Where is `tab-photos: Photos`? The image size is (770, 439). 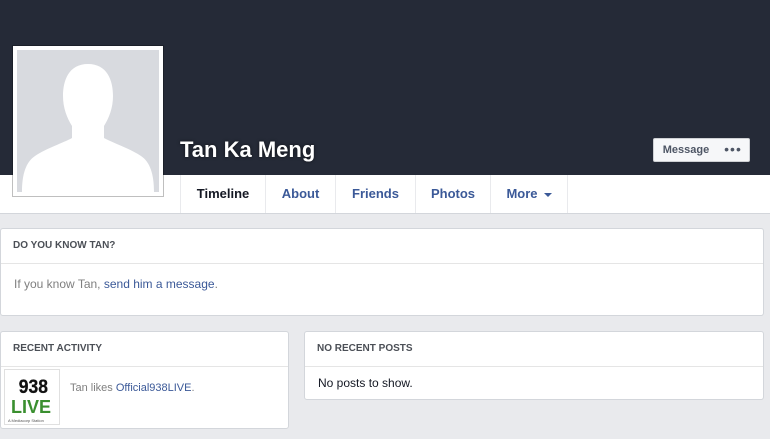
tab-photos: Photos is located at coordinates (452, 194).